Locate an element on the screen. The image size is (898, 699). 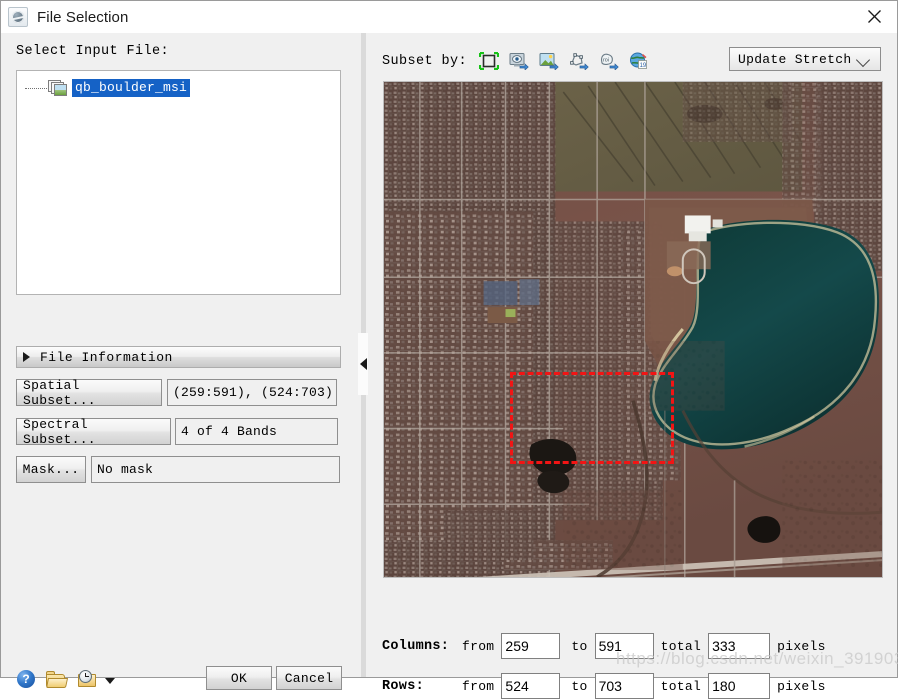
rows-label: Rows: is located at coordinates (403, 686).